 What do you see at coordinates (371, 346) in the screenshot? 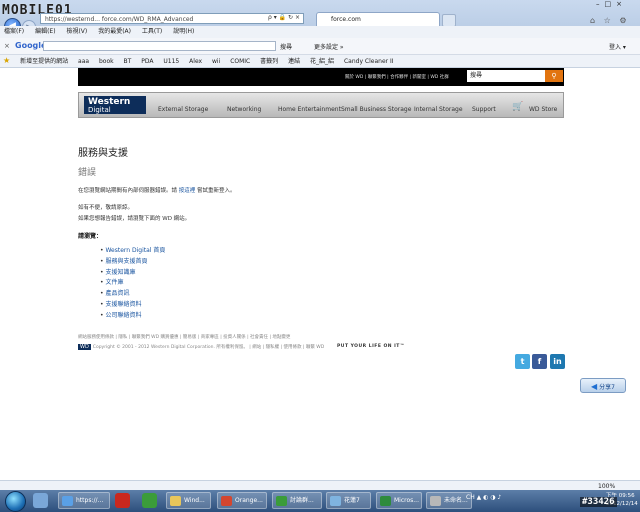
I see `tagline: PUT YOUR LIFE ON IT™` at bounding box center [371, 346].